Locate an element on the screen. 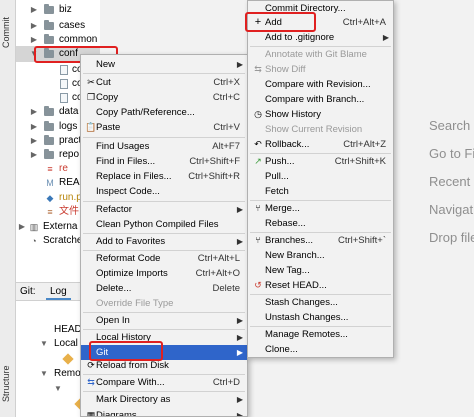 The width and height of the screenshot is (474, 417). markdown-file-icon: M is located at coordinates (50, 183).